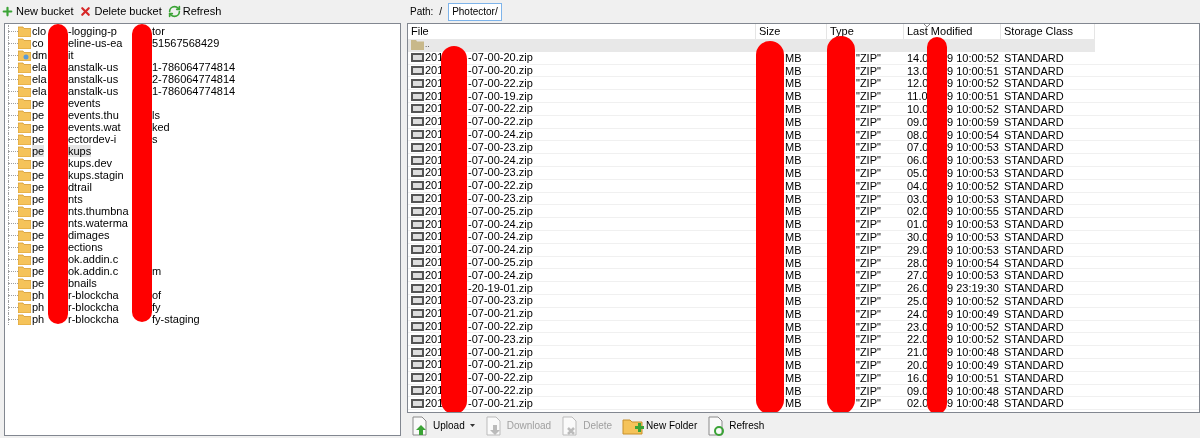 This screenshot has height=438, width=1200. What do you see at coordinates (24, 55) in the screenshot?
I see `shared-folder-icon` at bounding box center [24, 55].